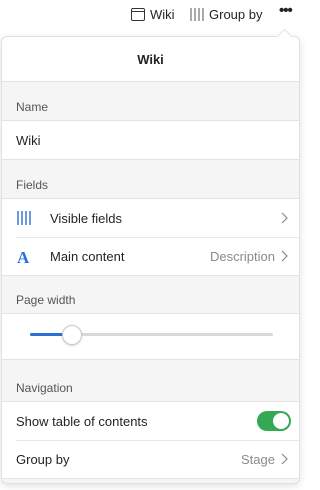 The image size is (320, 490). Describe the element at coordinates (82, 421) in the screenshot. I see `show-toc-label: Show table of contents` at that location.